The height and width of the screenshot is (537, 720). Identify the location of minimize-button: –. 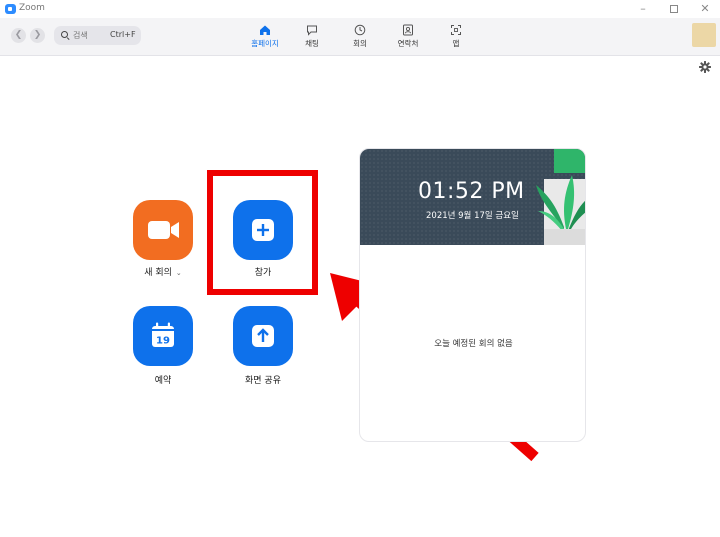
(643, 9).